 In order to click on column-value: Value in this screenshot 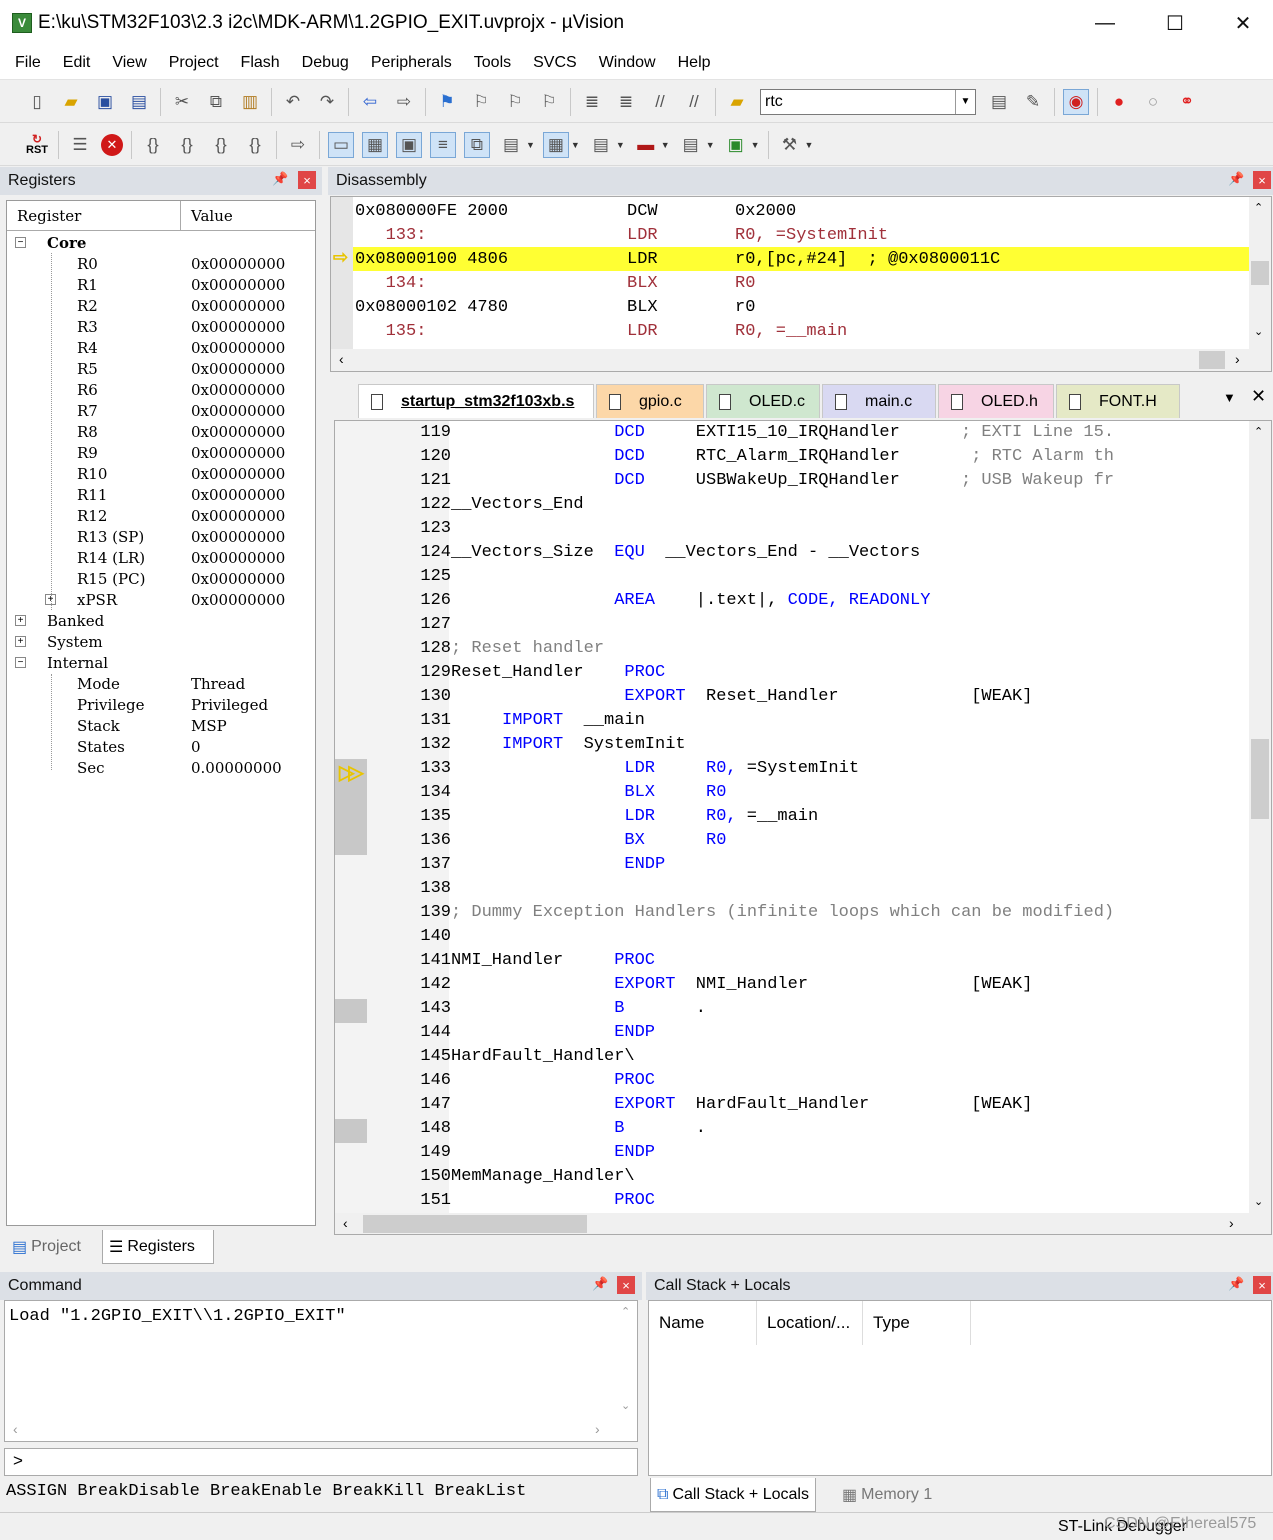, I will do `click(248, 215)`.